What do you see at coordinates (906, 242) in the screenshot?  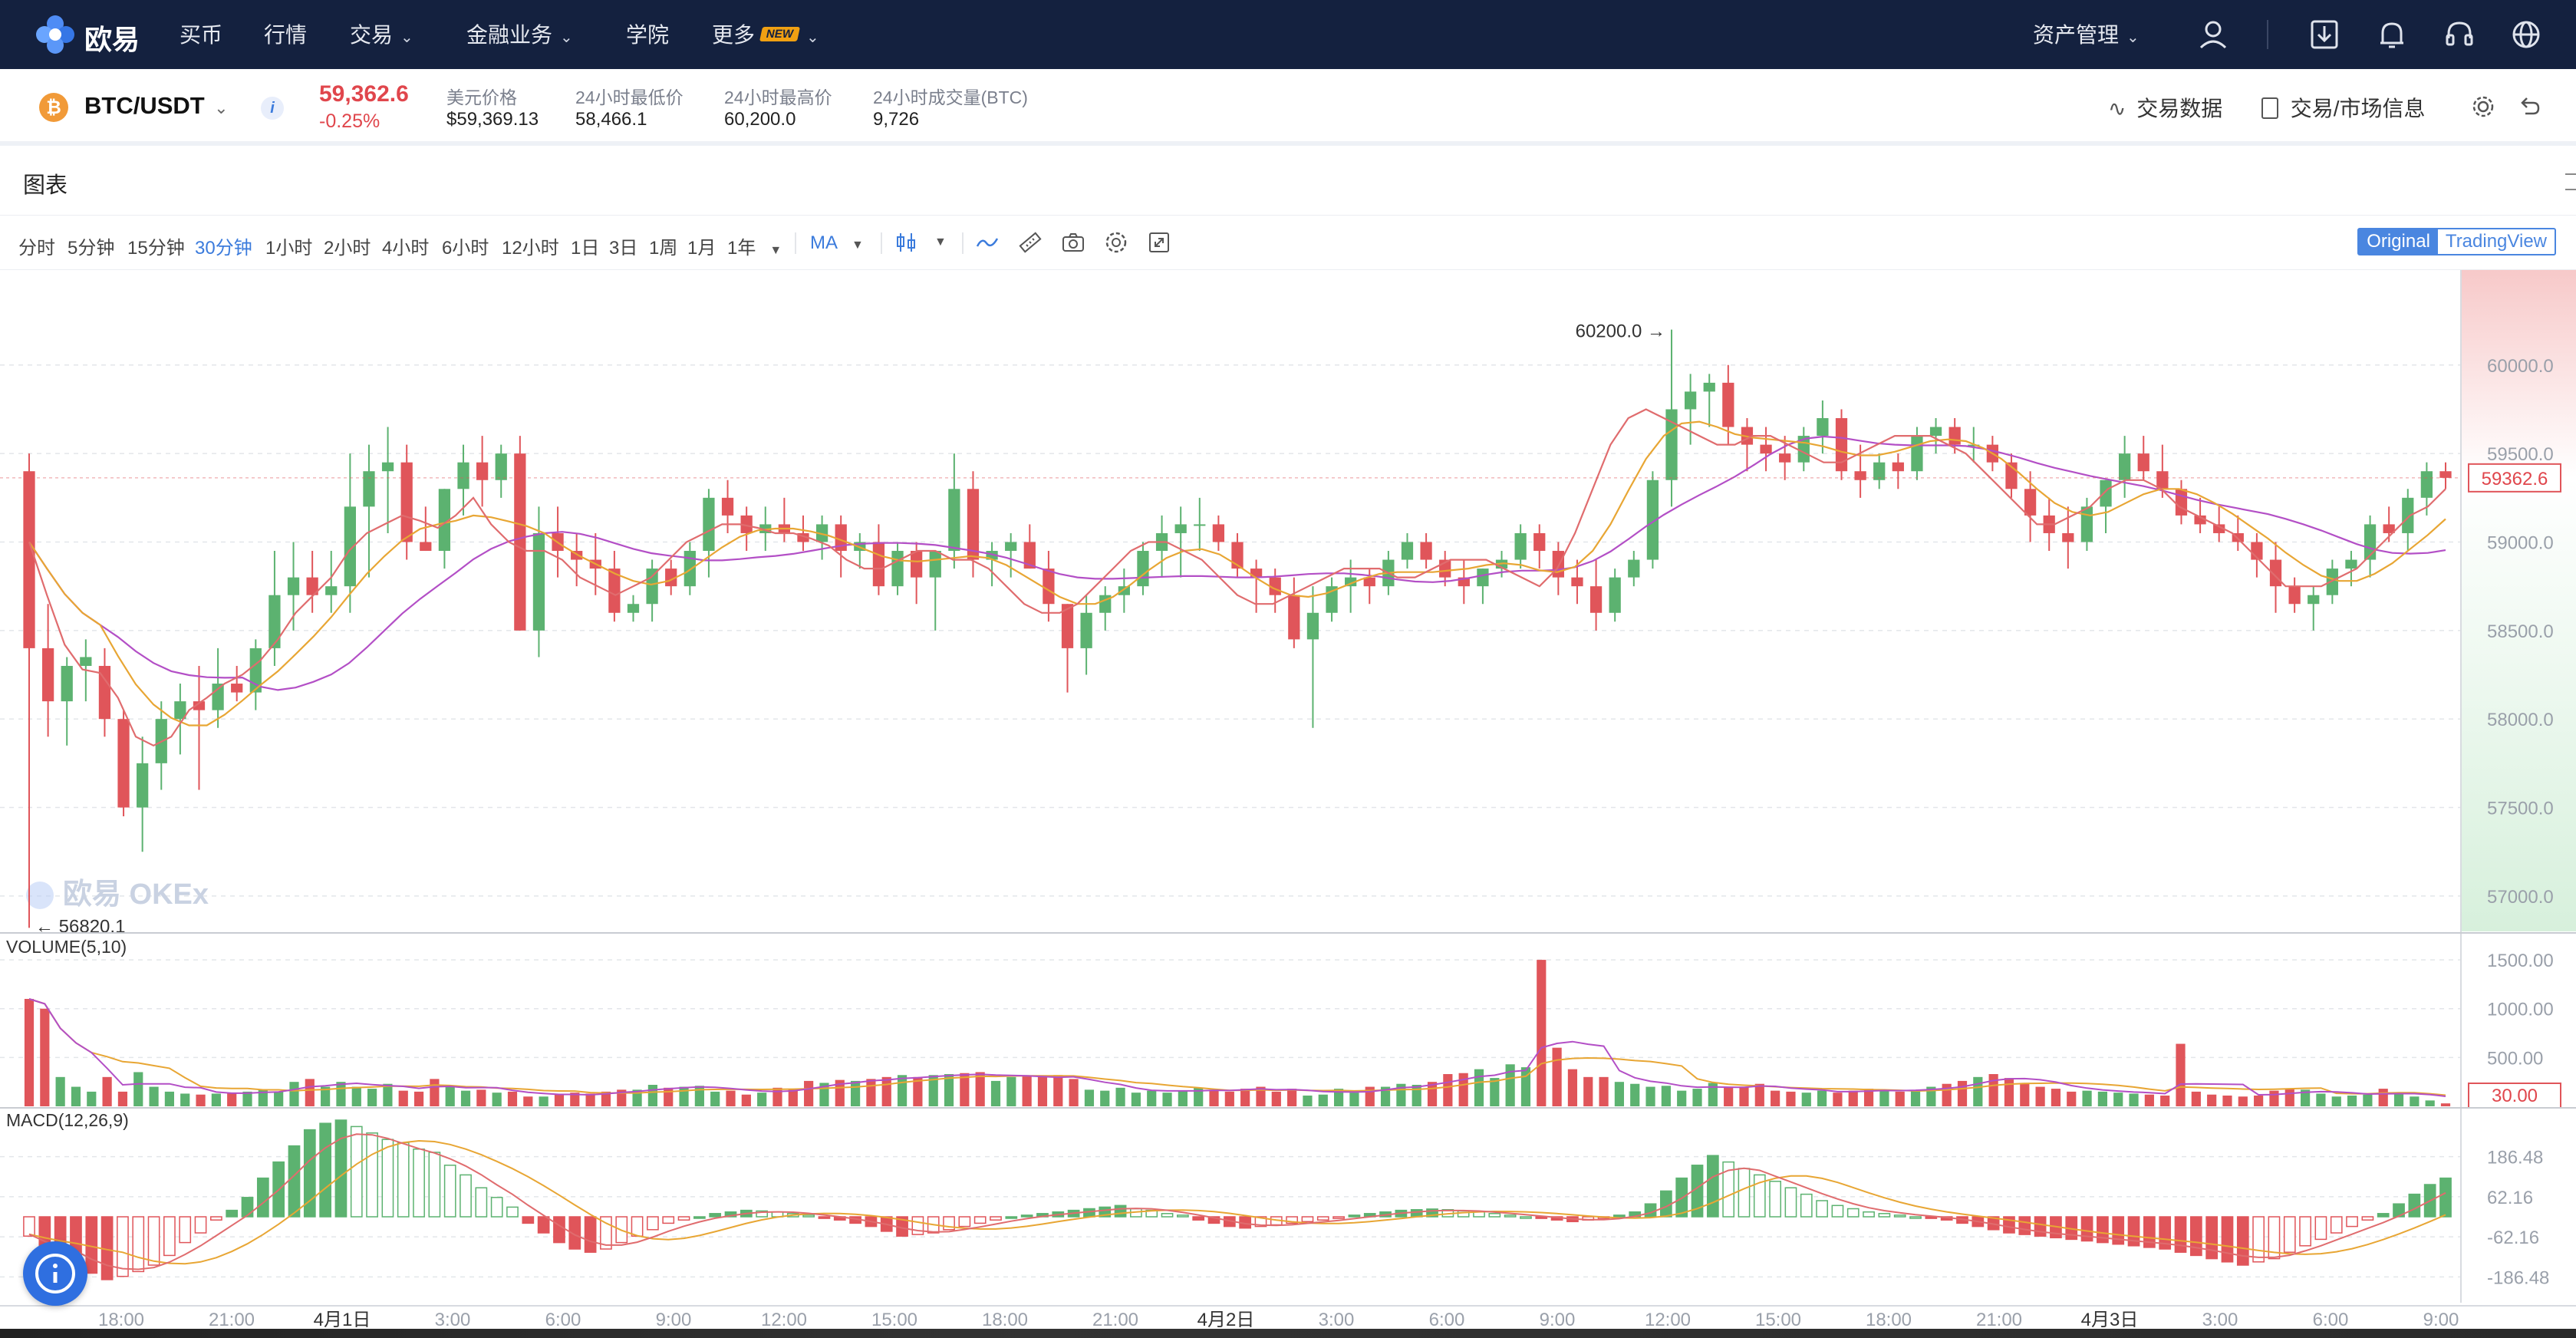 I see `candlestick-type-icon` at bounding box center [906, 242].